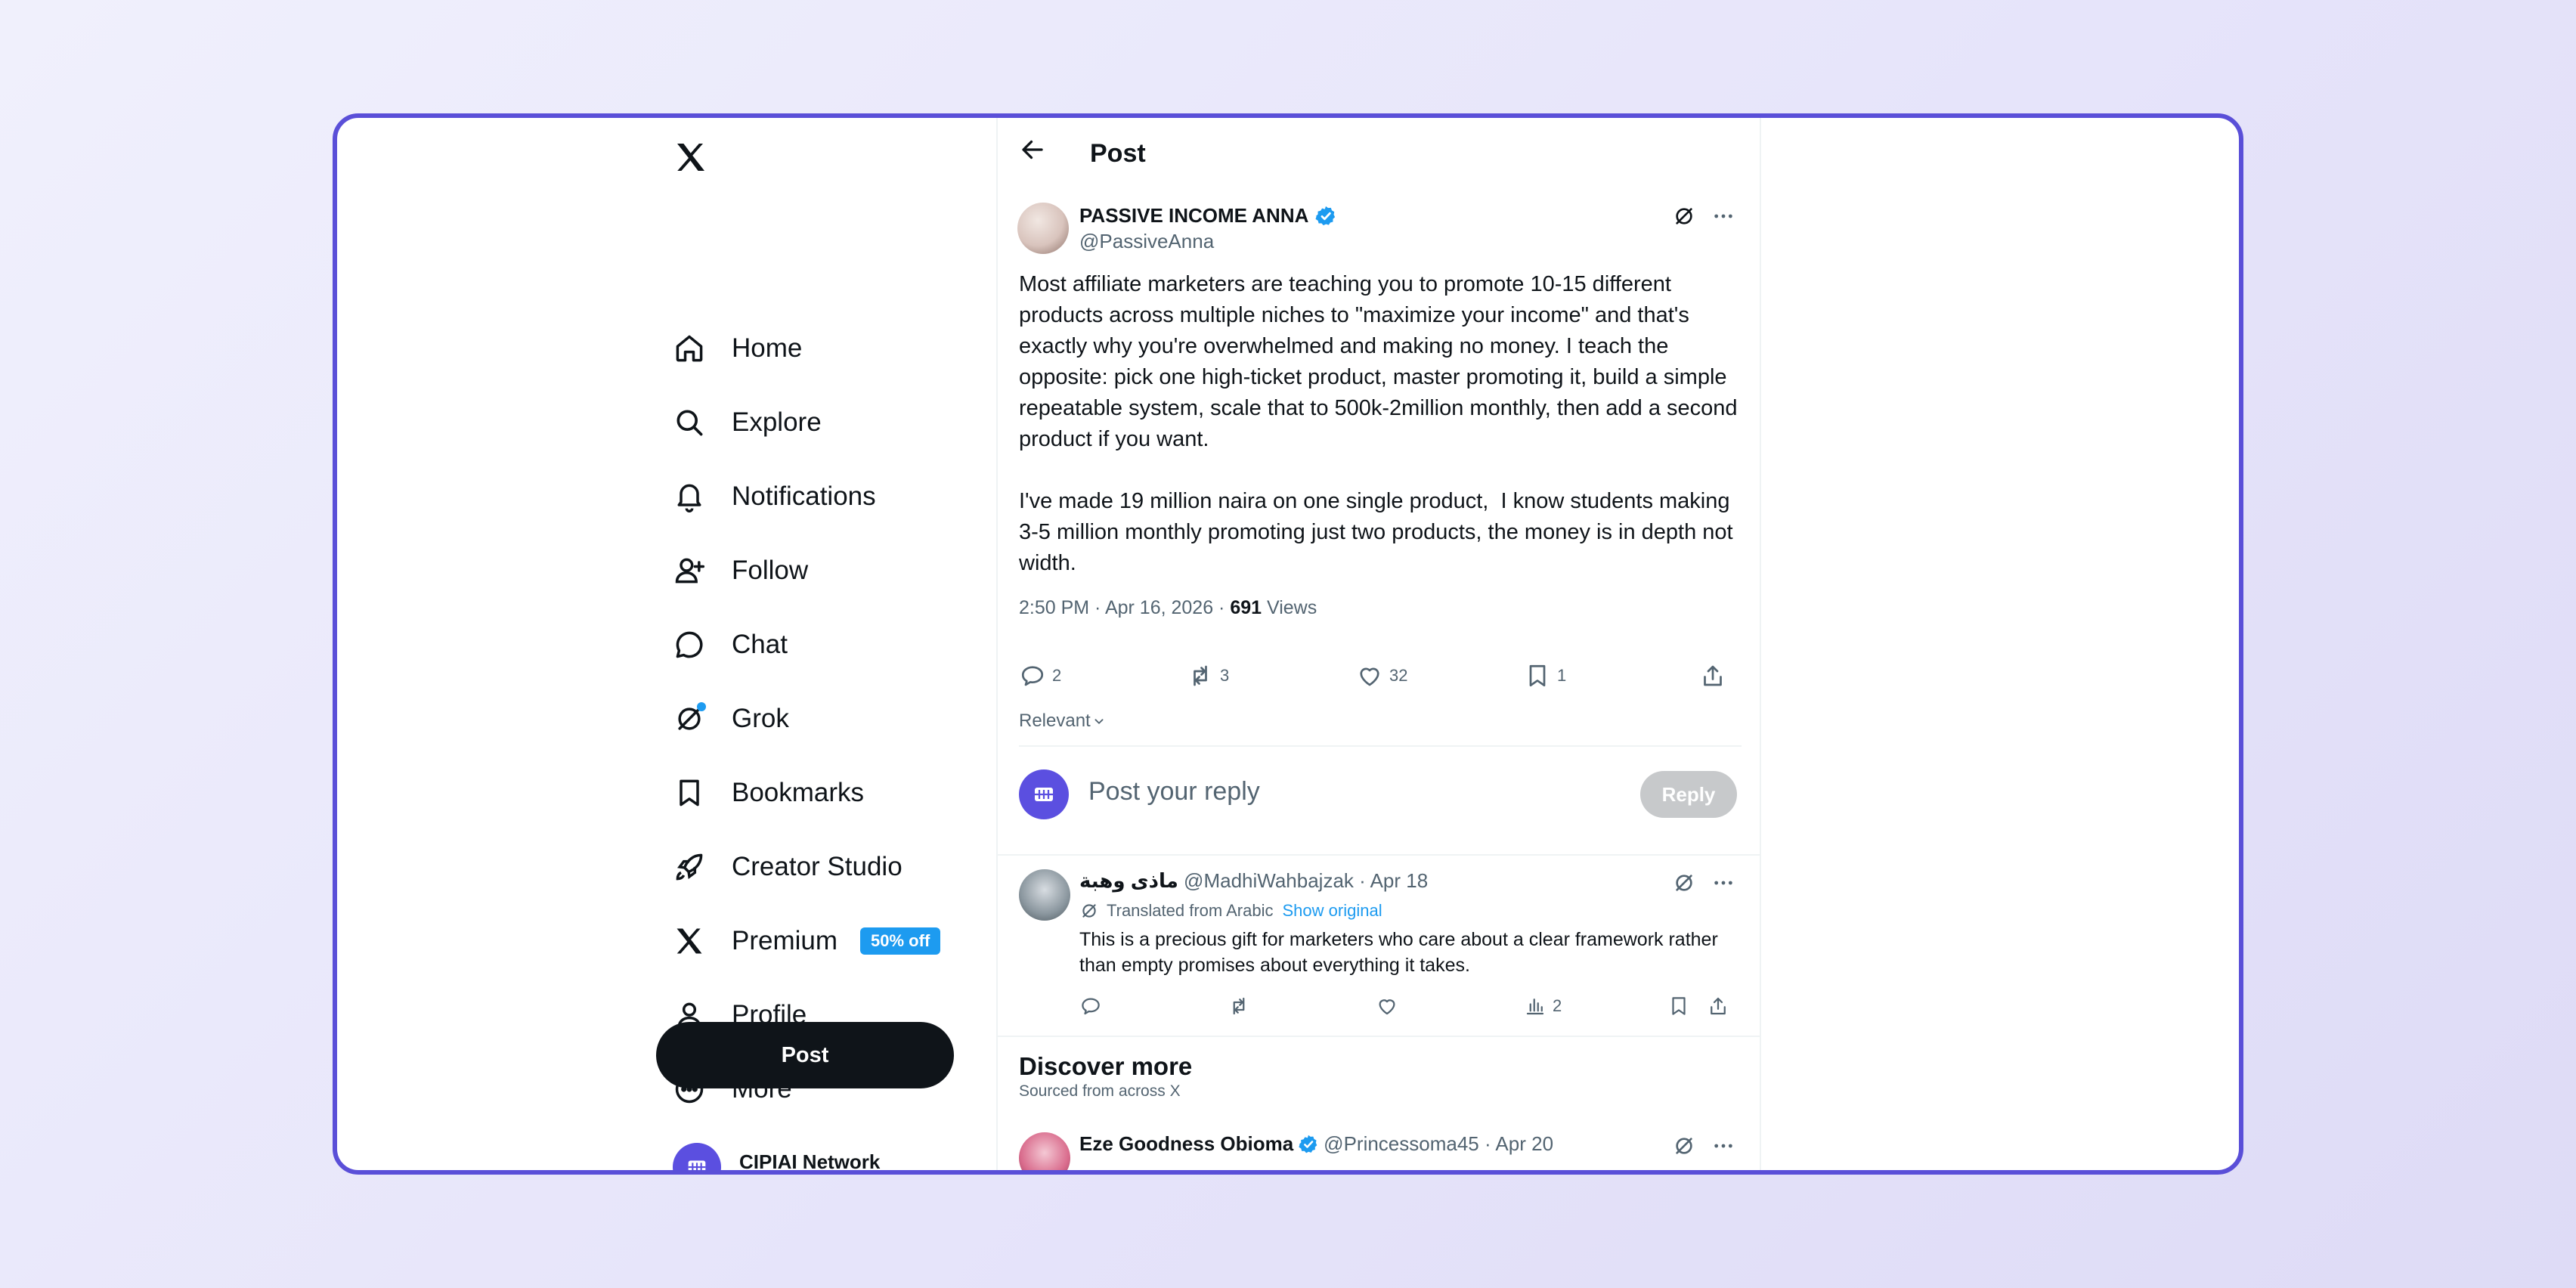  What do you see at coordinates (1044, 1151) in the screenshot?
I see `discover-avatar` at bounding box center [1044, 1151].